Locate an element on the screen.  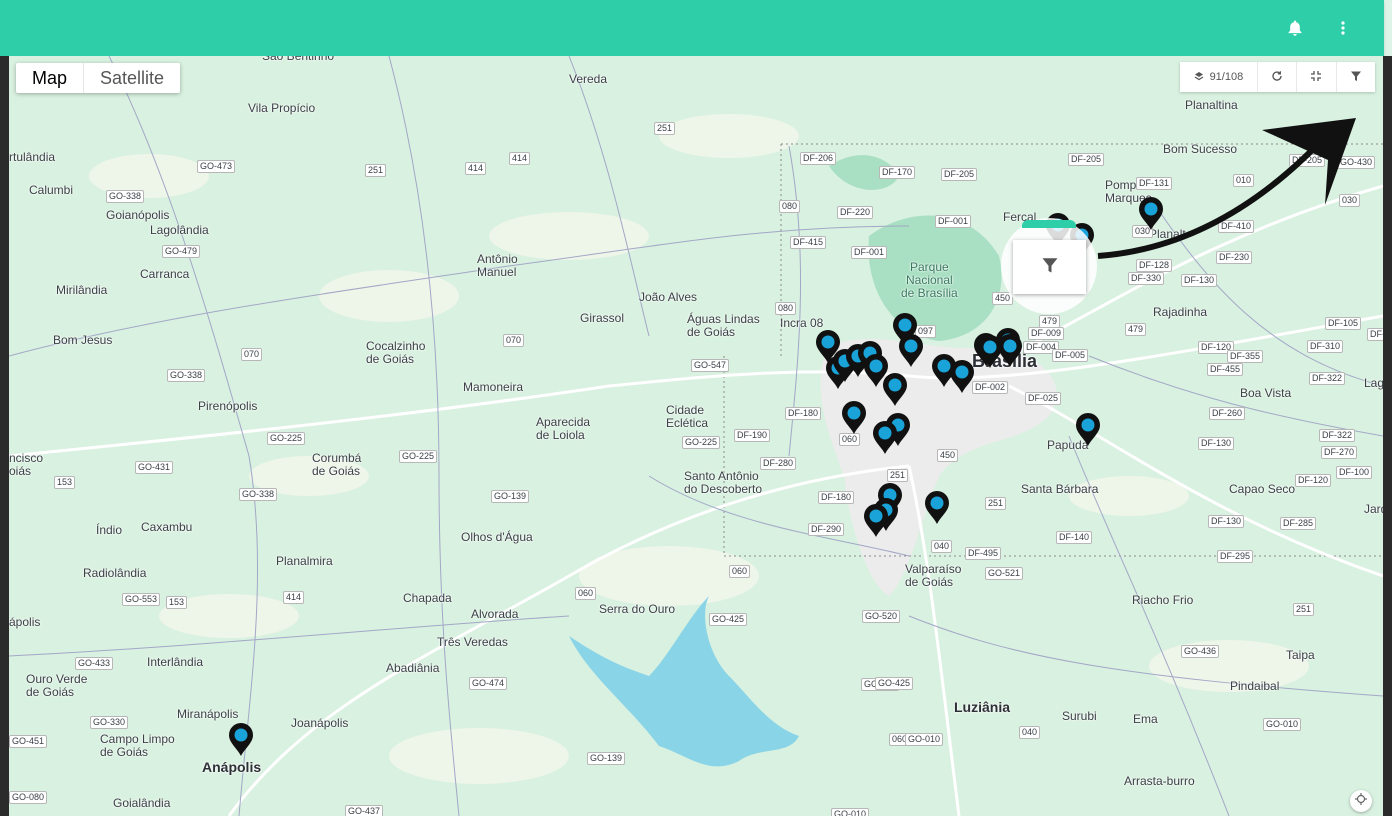
filter-callout-button is located at coordinates (1049, 267).